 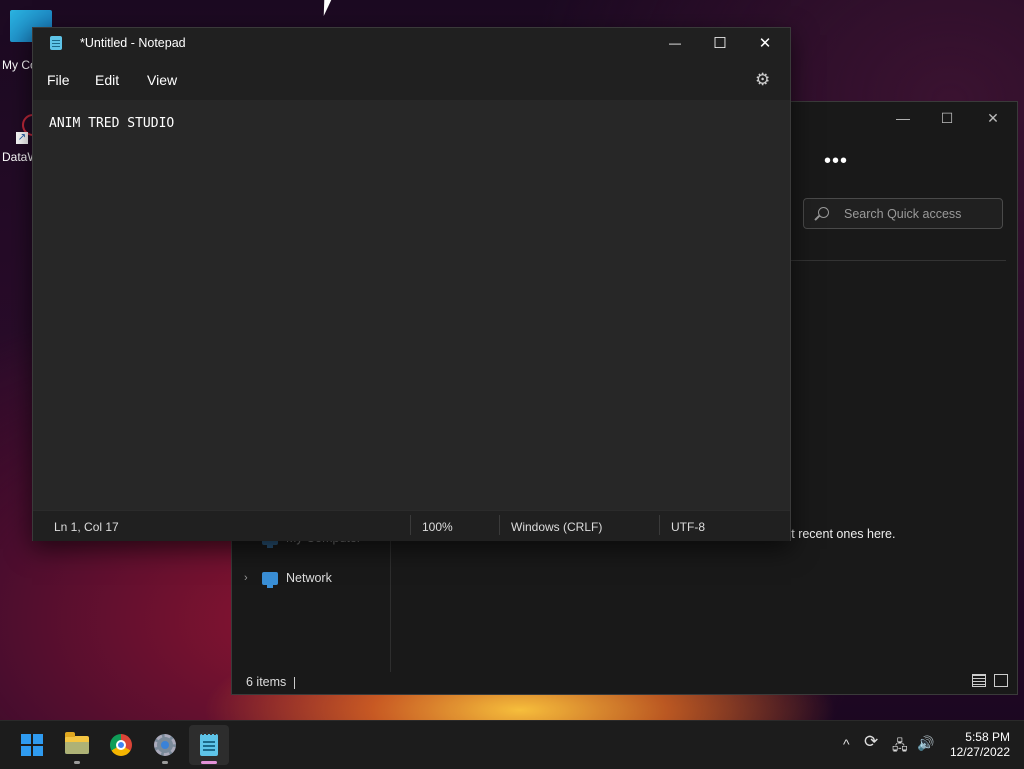 I want to click on nav-pane-divider, so click(x=390, y=602).